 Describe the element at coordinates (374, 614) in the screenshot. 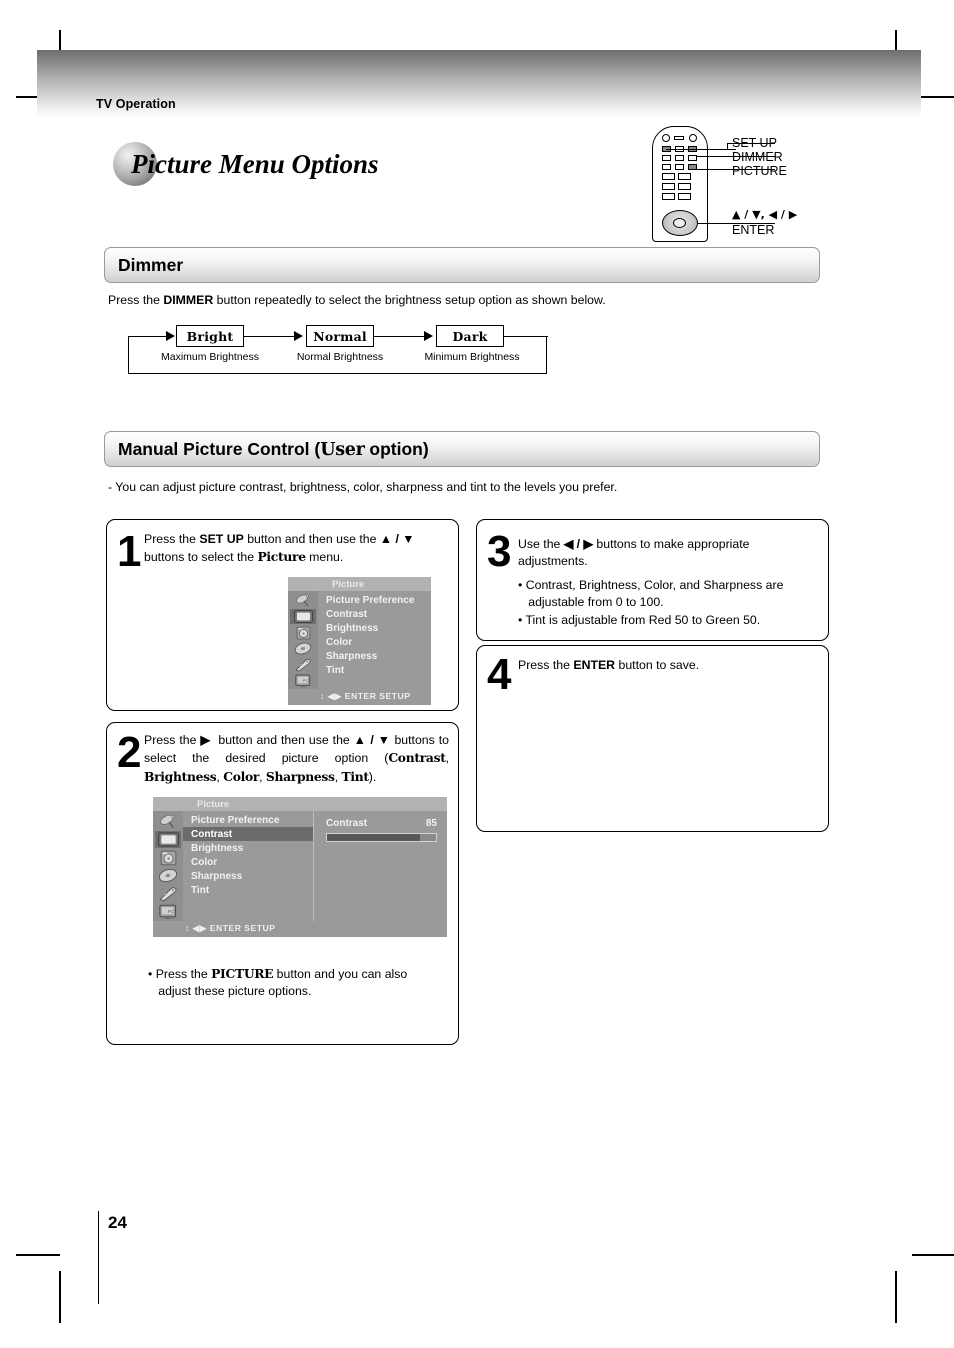

I see `osd1-item-contrast: Contrast` at that location.